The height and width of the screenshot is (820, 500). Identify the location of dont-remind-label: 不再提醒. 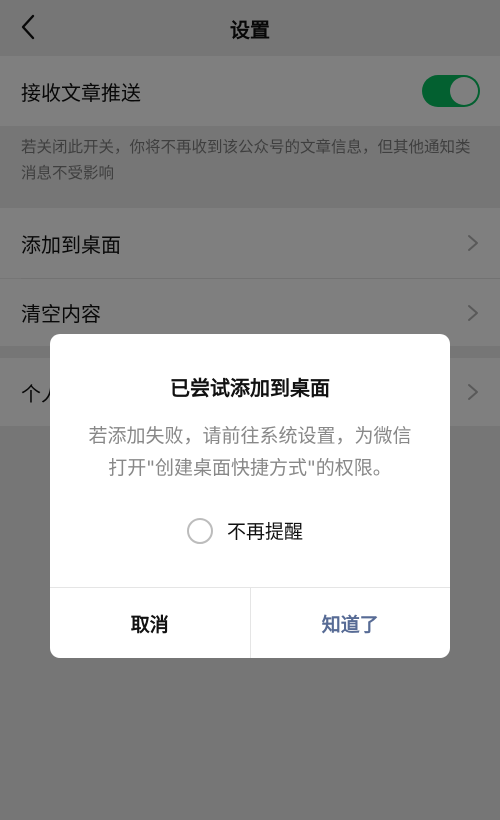
(265, 532).